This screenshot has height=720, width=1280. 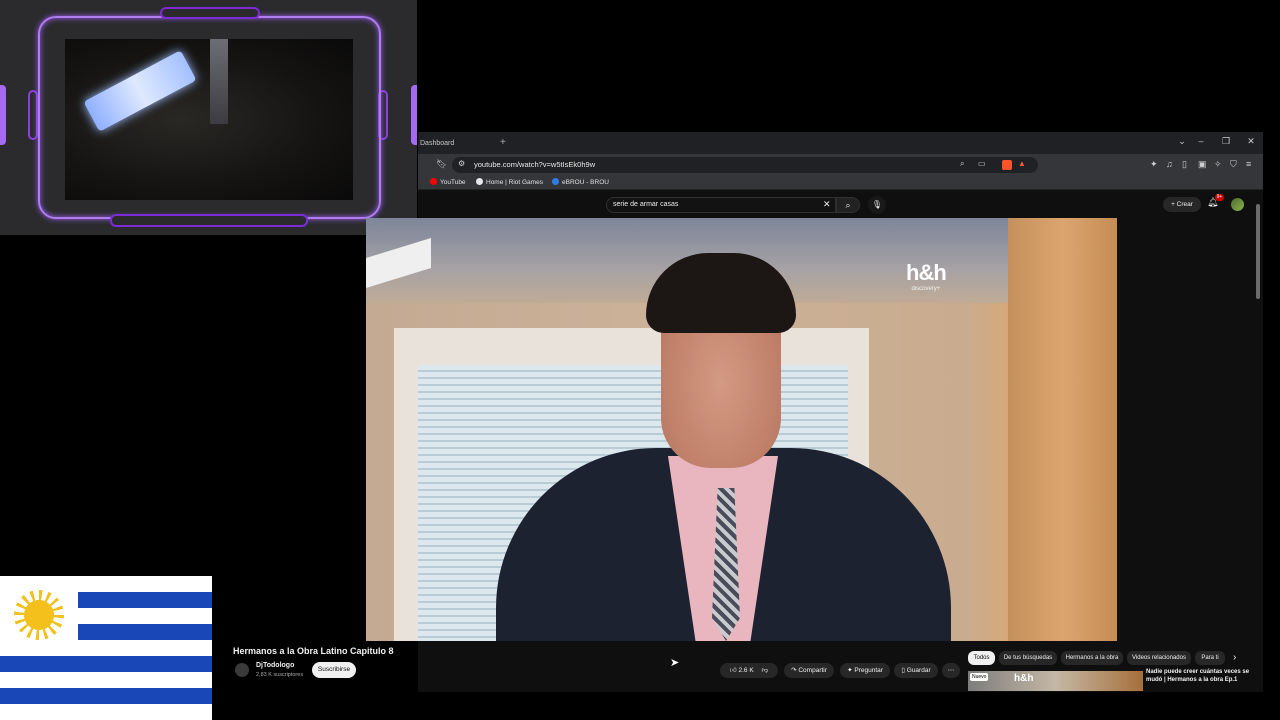 What do you see at coordinates (209, 220) in the screenshot?
I see `overlay-bottom-bar` at bounding box center [209, 220].